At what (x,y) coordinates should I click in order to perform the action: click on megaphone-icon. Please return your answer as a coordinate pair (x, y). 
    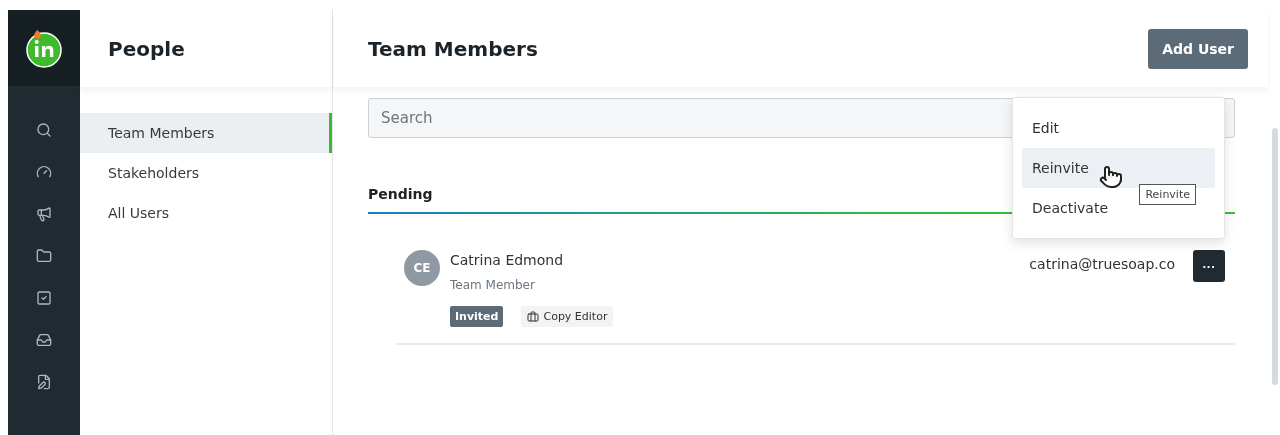
    Looking at the image, I should click on (44, 214).